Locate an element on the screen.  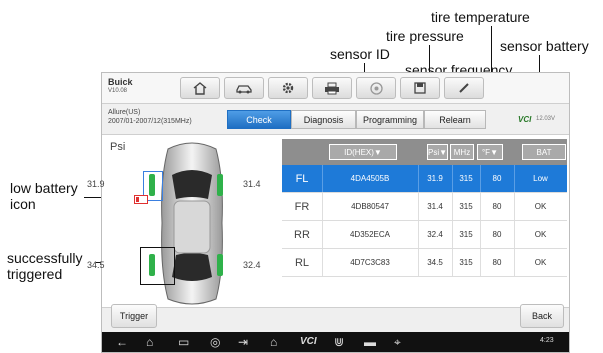
cell-sensor-id: 4DB80547 is located at coordinates (370, 206).